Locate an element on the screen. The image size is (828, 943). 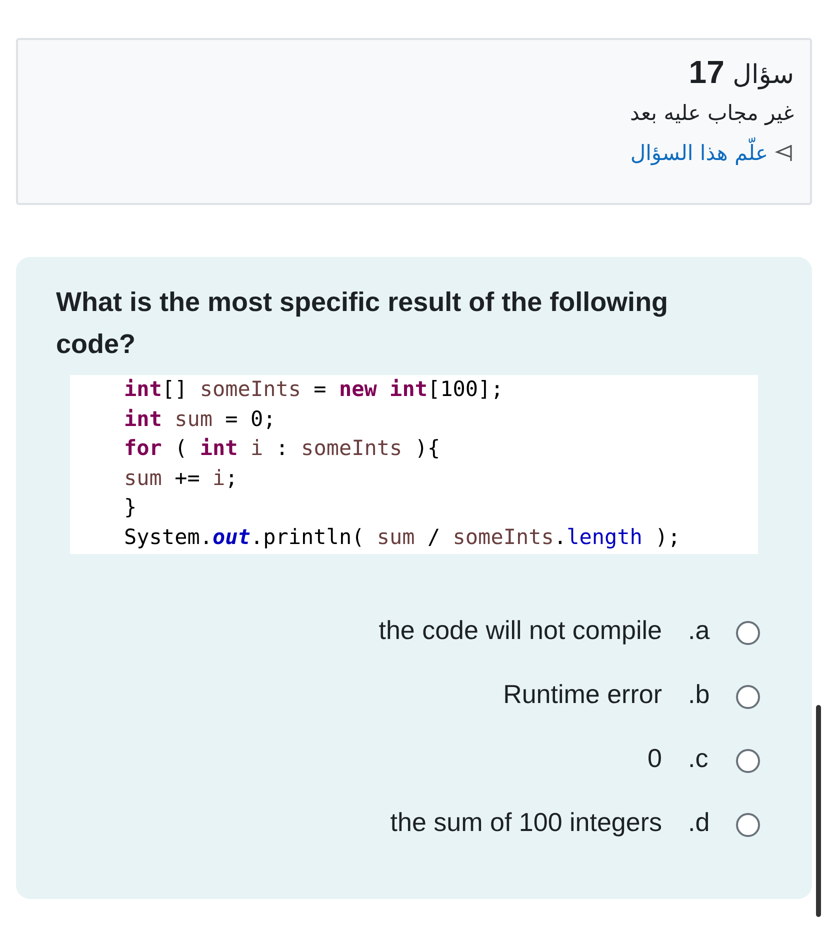
scrollbar is located at coordinates (818, 811).